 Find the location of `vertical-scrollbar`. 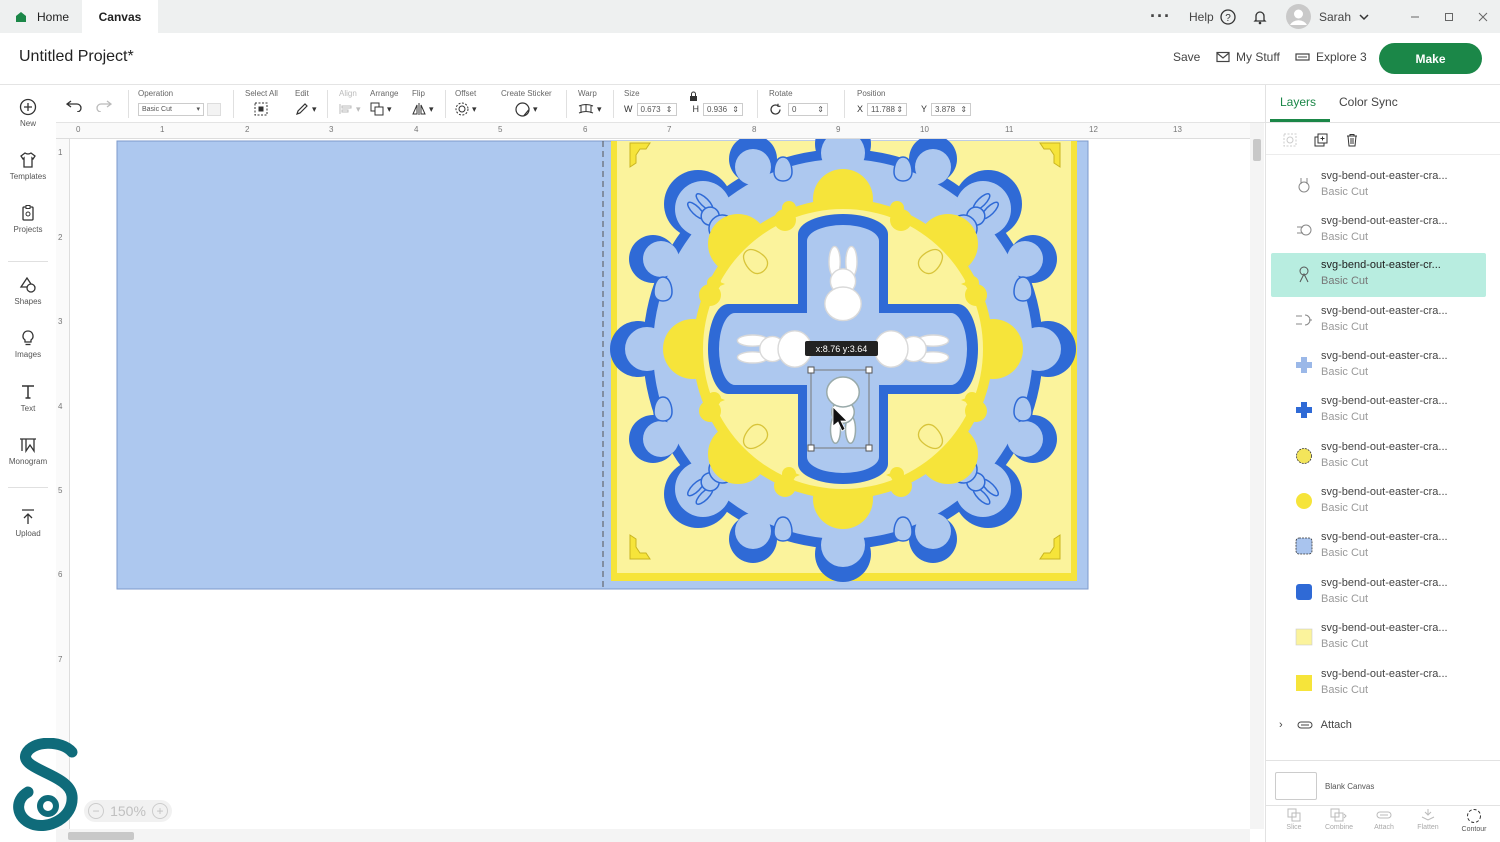

vertical-scrollbar is located at coordinates (1257, 476).